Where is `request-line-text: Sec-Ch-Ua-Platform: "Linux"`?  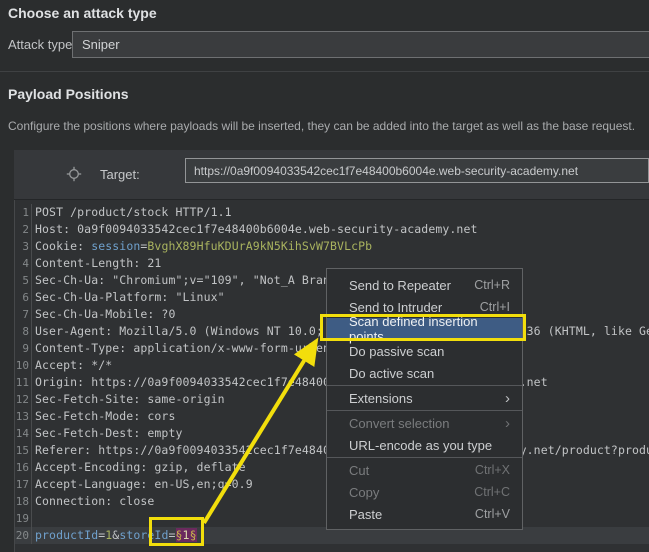
request-line-text: Sec-Ch-Ua-Platform: "Linux" is located at coordinates (130, 297).